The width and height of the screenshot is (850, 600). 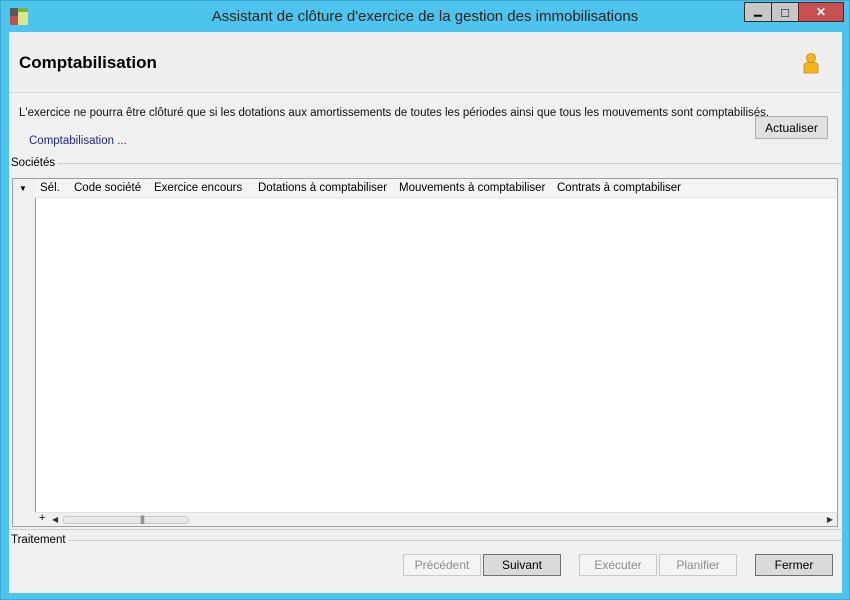 I want to click on column-header-company-code: Code société, so click(x=107, y=188).